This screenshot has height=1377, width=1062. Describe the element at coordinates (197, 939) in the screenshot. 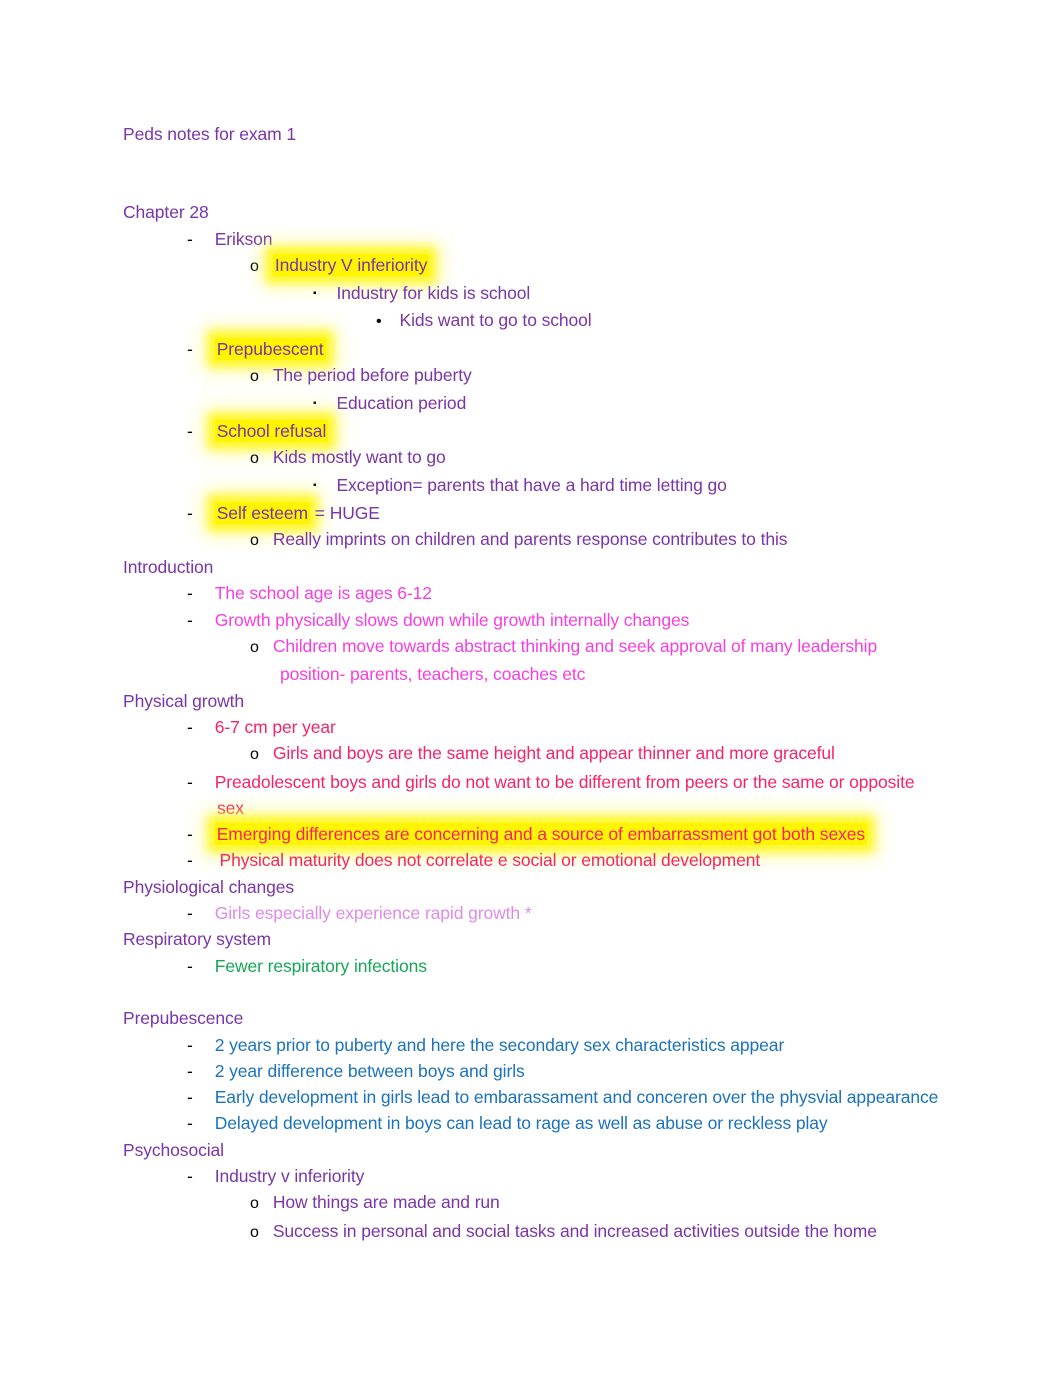

I see `section-heading-respiratory-system: Respiratory system` at that location.